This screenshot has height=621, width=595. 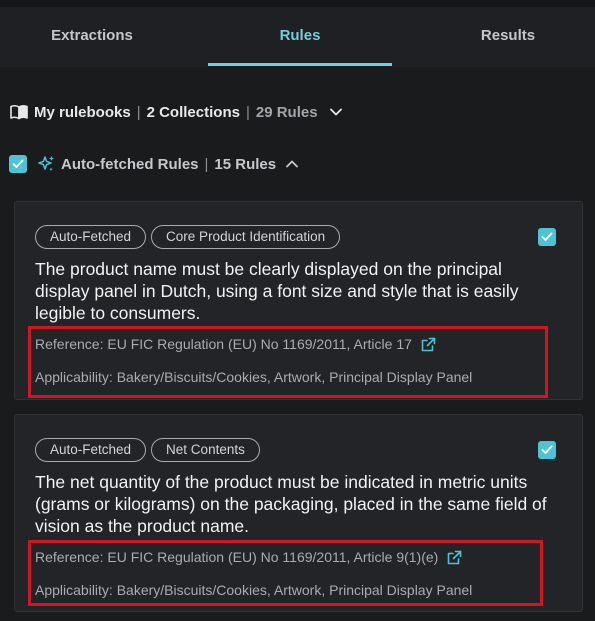 What do you see at coordinates (286, 112) in the screenshot?
I see `rulebooks-rule-count: 29 Rules` at bounding box center [286, 112].